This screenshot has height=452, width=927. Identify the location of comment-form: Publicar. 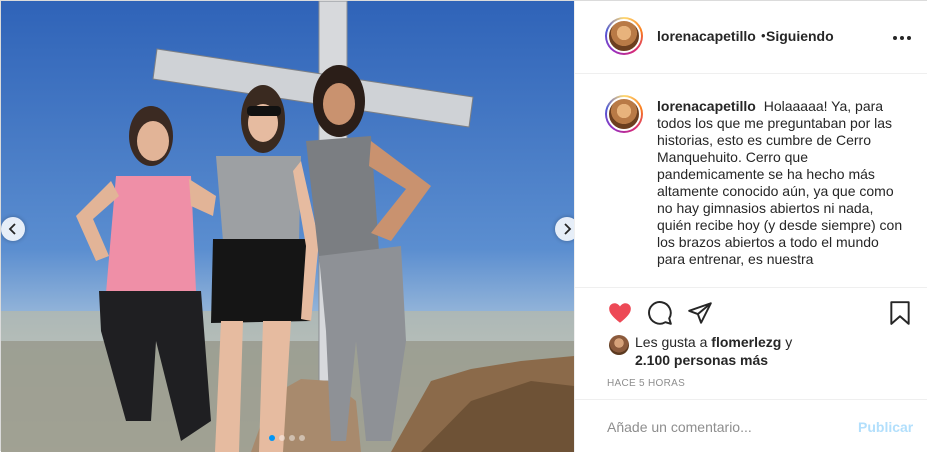
(751, 425).